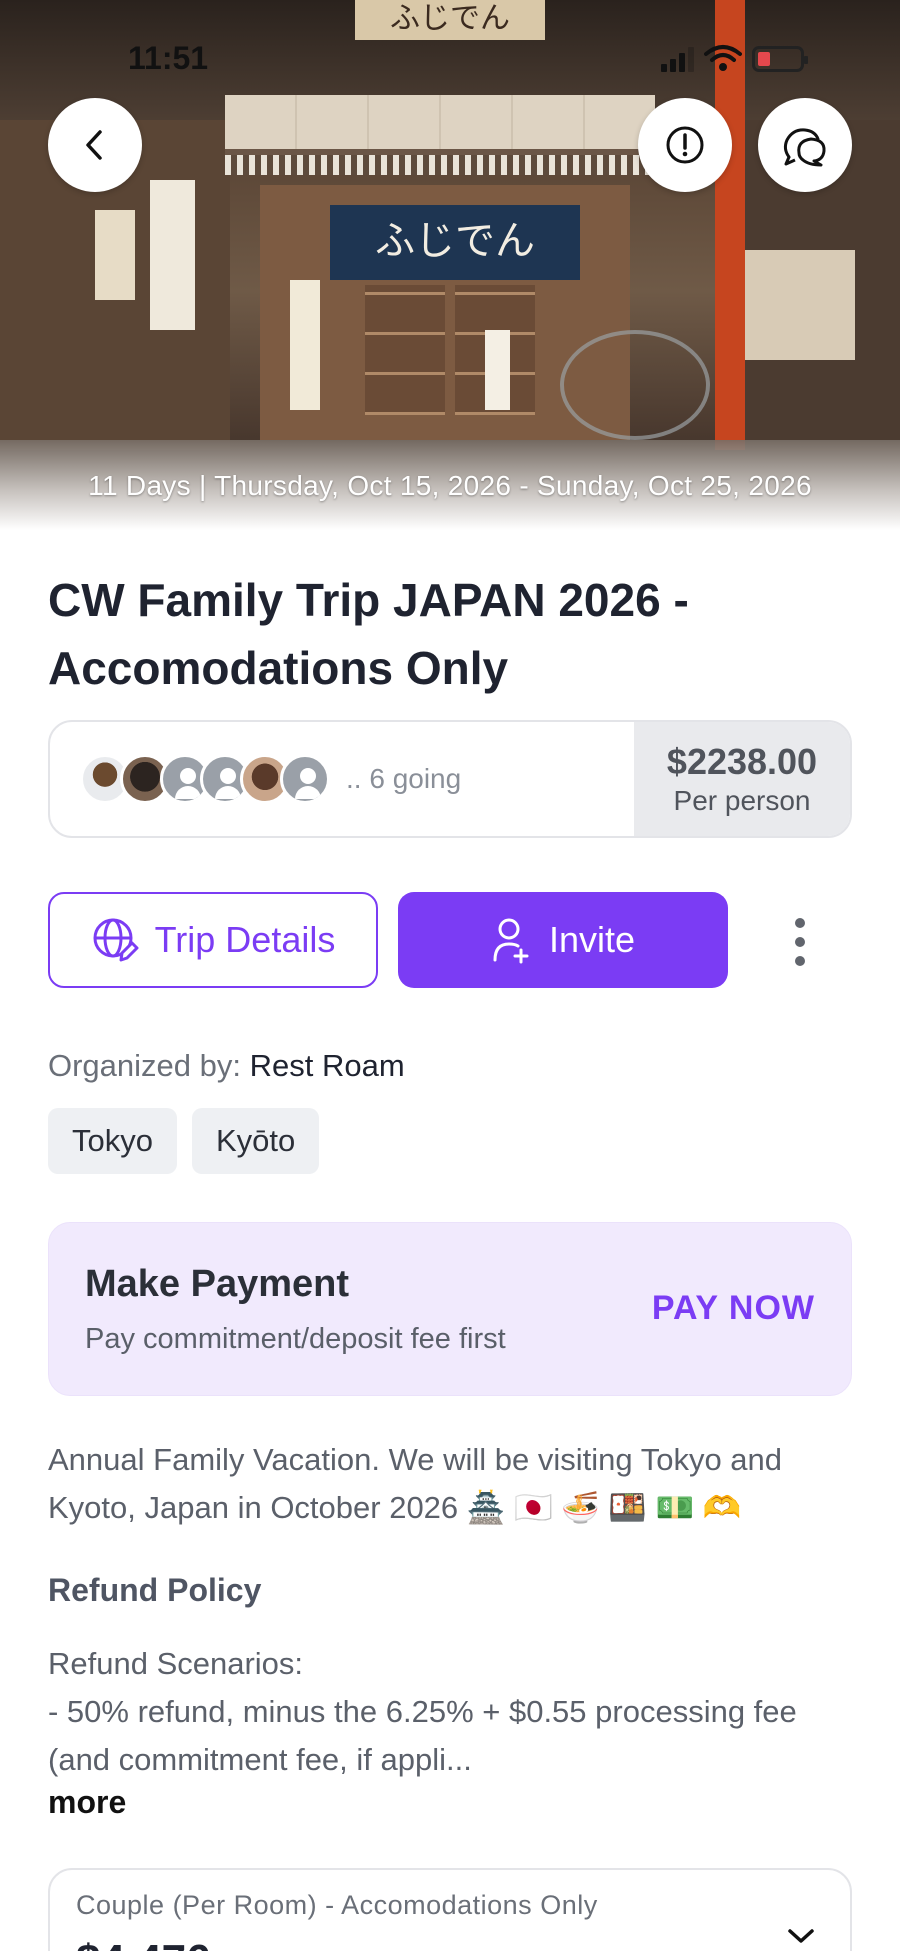 This screenshot has height=1951, width=900. Describe the element at coordinates (143, 1943) in the screenshot. I see `package-price: $4,476` at that location.